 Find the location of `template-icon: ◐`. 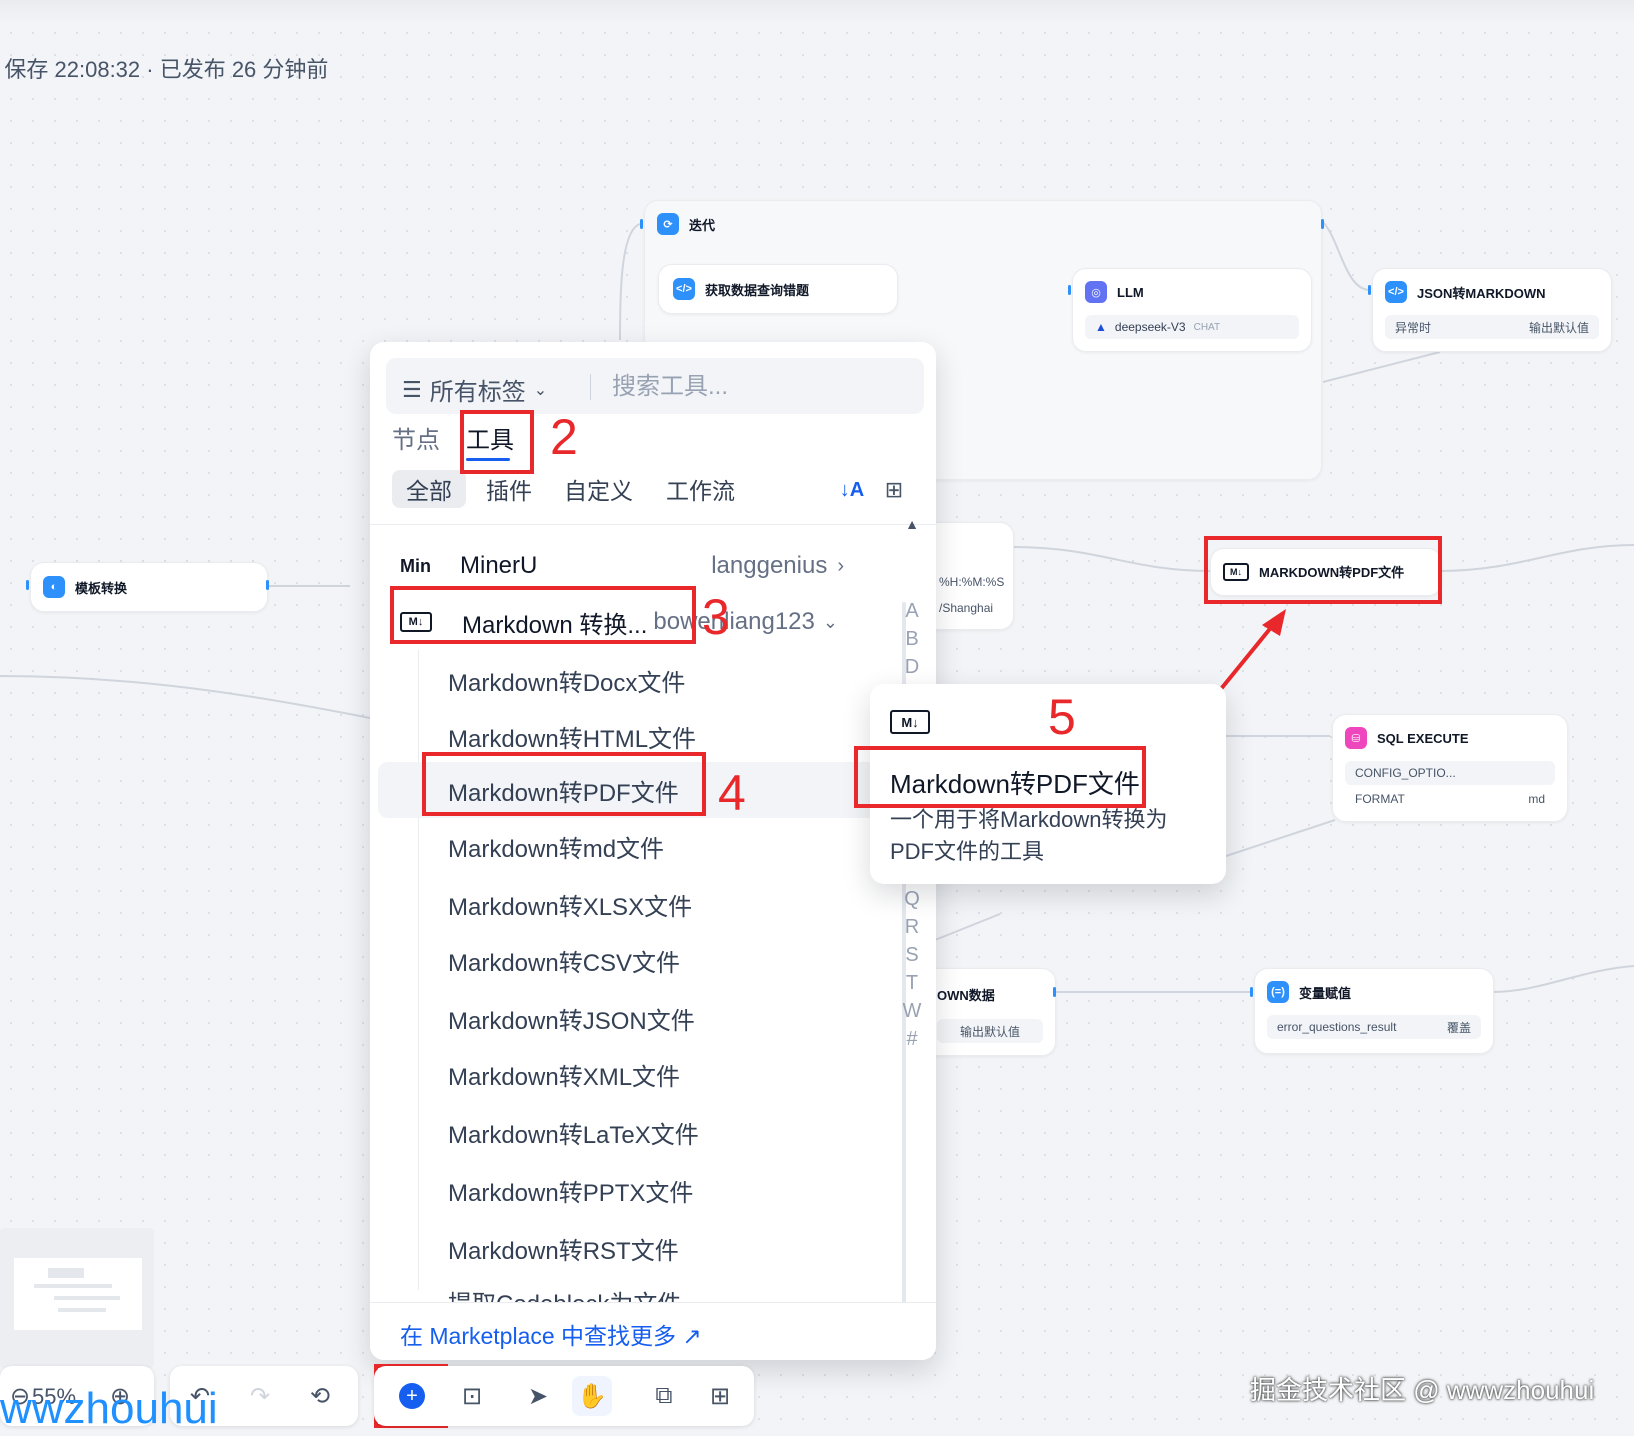

template-icon: ◐ is located at coordinates (54, 587).